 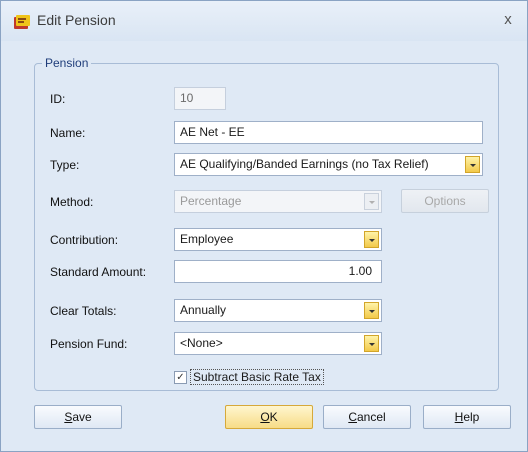 I want to click on method-value: Percentage, so click(x=211, y=201).